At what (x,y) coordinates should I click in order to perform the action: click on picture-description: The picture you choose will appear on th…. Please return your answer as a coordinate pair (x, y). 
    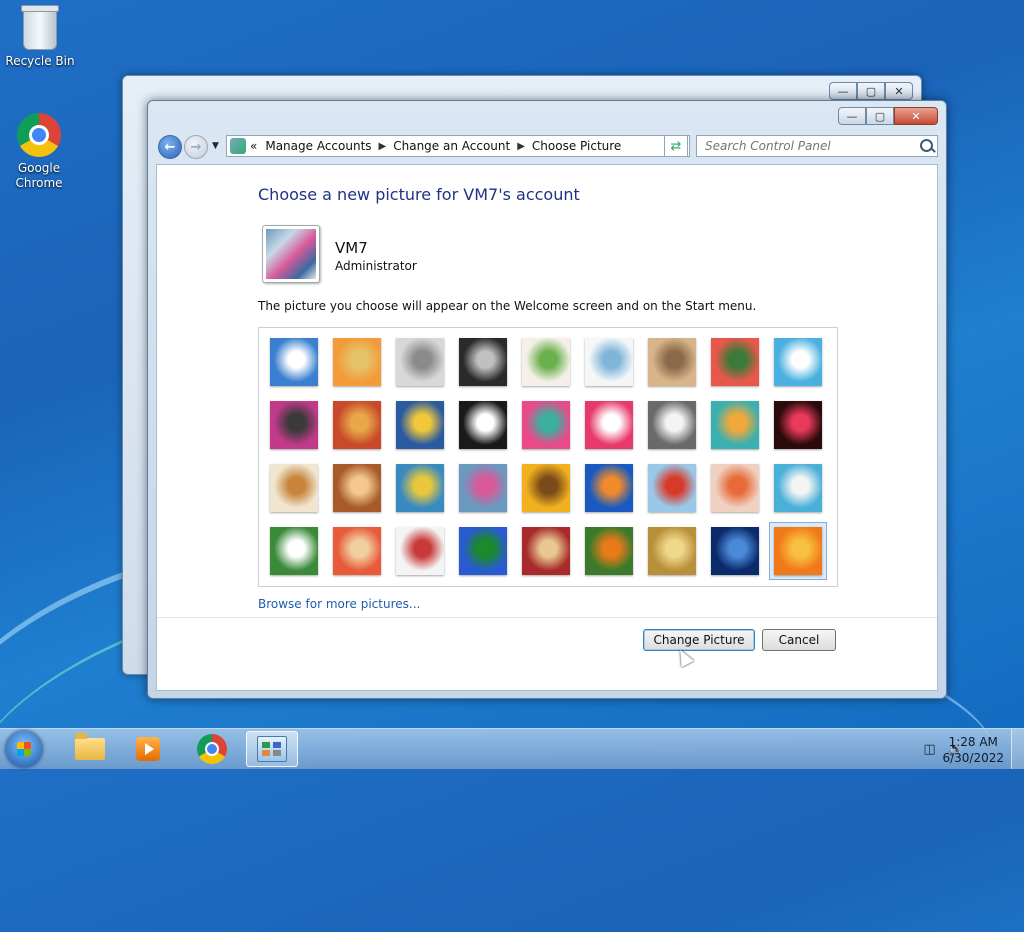
    Looking at the image, I should click on (507, 306).